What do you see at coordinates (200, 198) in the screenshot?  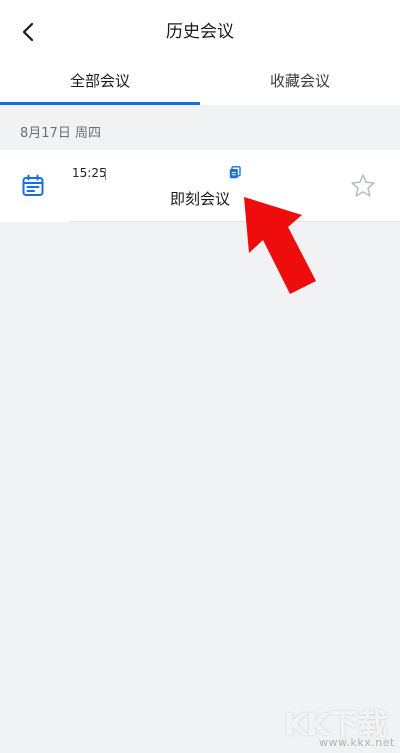 I see `meeting-name: 即刻会议` at bounding box center [200, 198].